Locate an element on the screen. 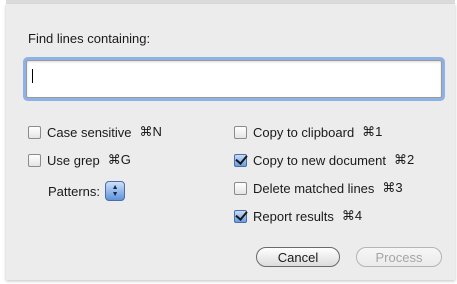 This screenshot has width=457, height=284. option-case-sensitive: Case sensitive ⌘N is located at coordinates (95, 132).